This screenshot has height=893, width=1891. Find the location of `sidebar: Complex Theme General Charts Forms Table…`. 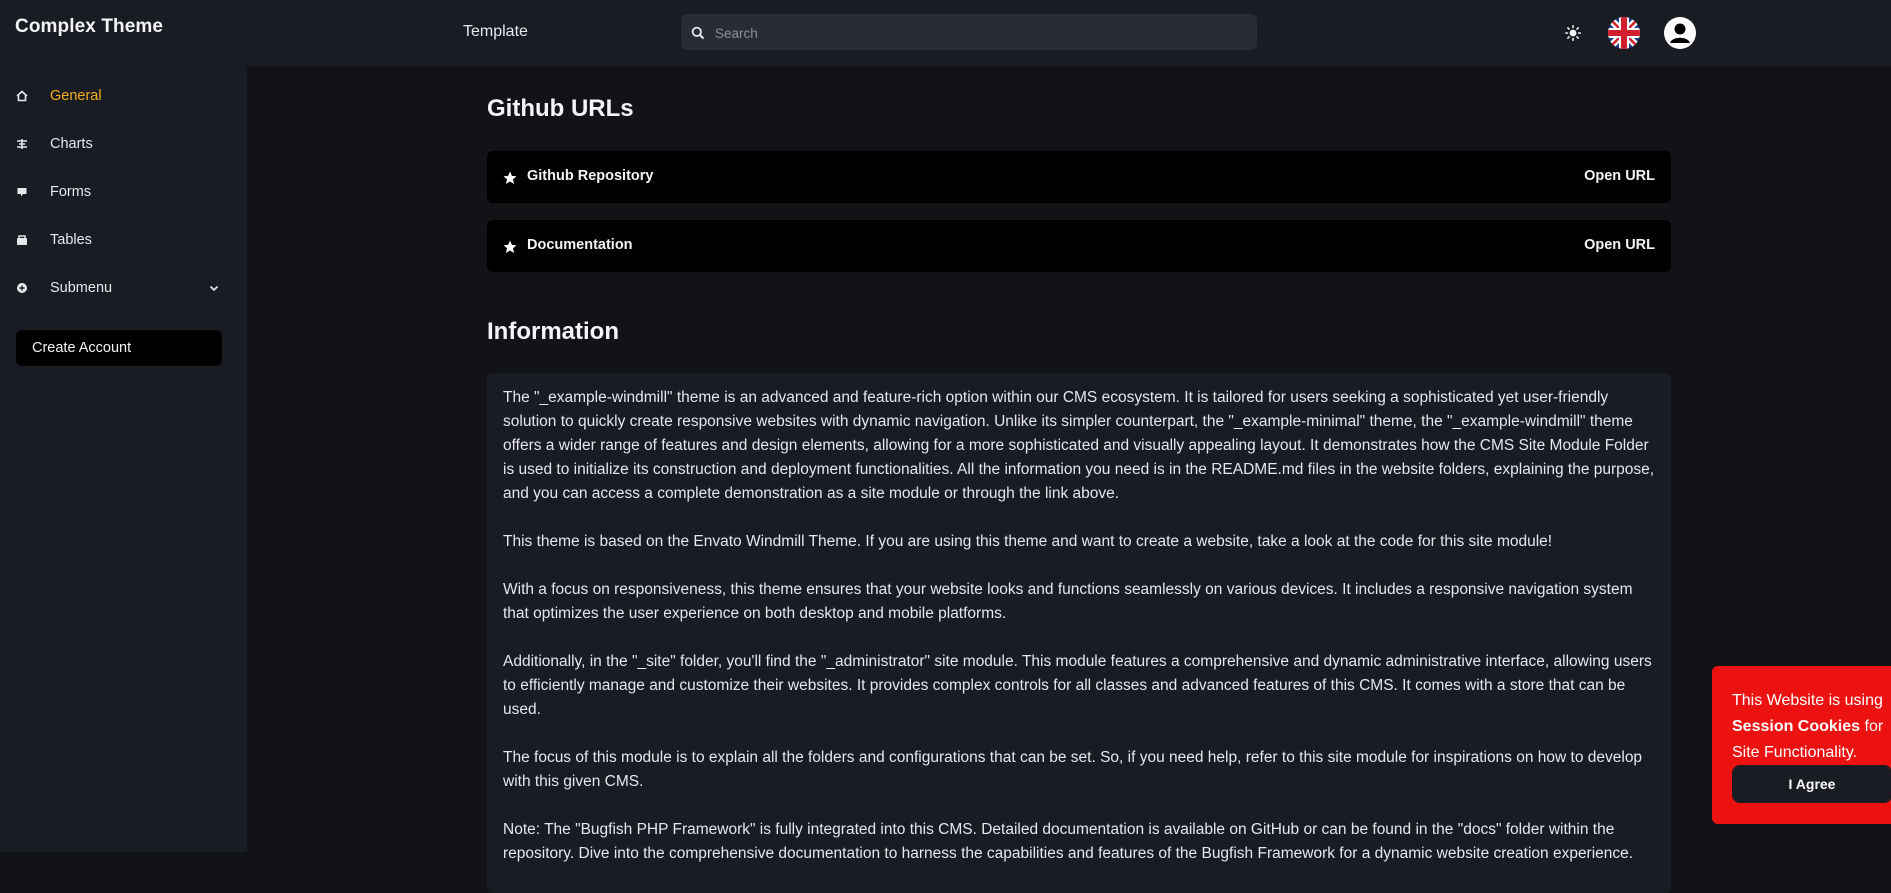

sidebar: Complex Theme General Charts Forms Table… is located at coordinates (123, 426).